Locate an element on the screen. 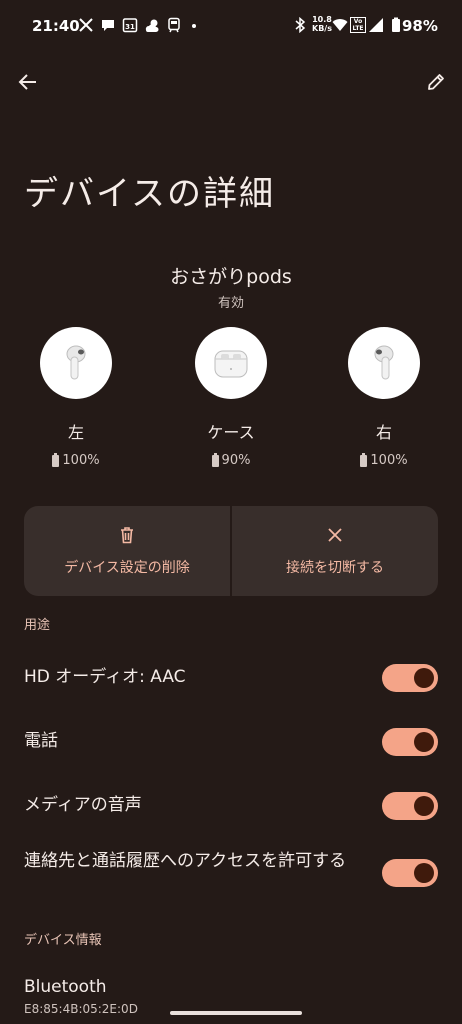 Image resolution: width=462 pixels, height=1024 pixels. x-icon is located at coordinates (86, 25).